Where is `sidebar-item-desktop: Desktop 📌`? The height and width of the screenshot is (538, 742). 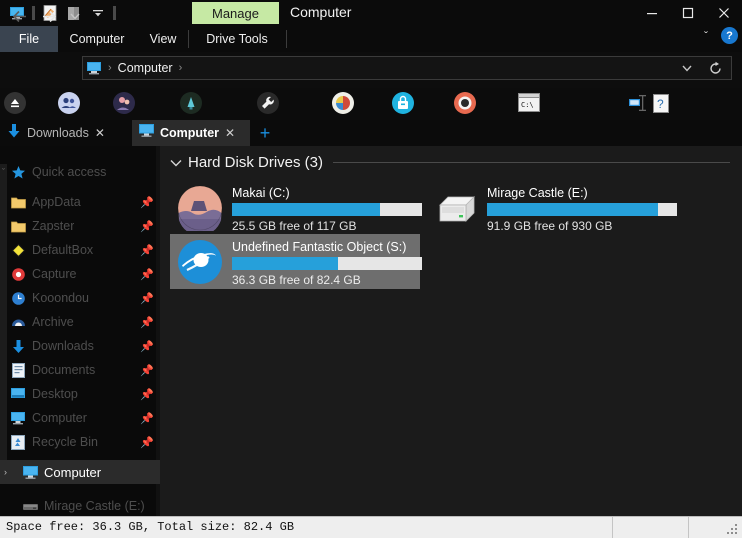
sidebar-item-desktop: Desktop 📌 is located at coordinates (83, 394).